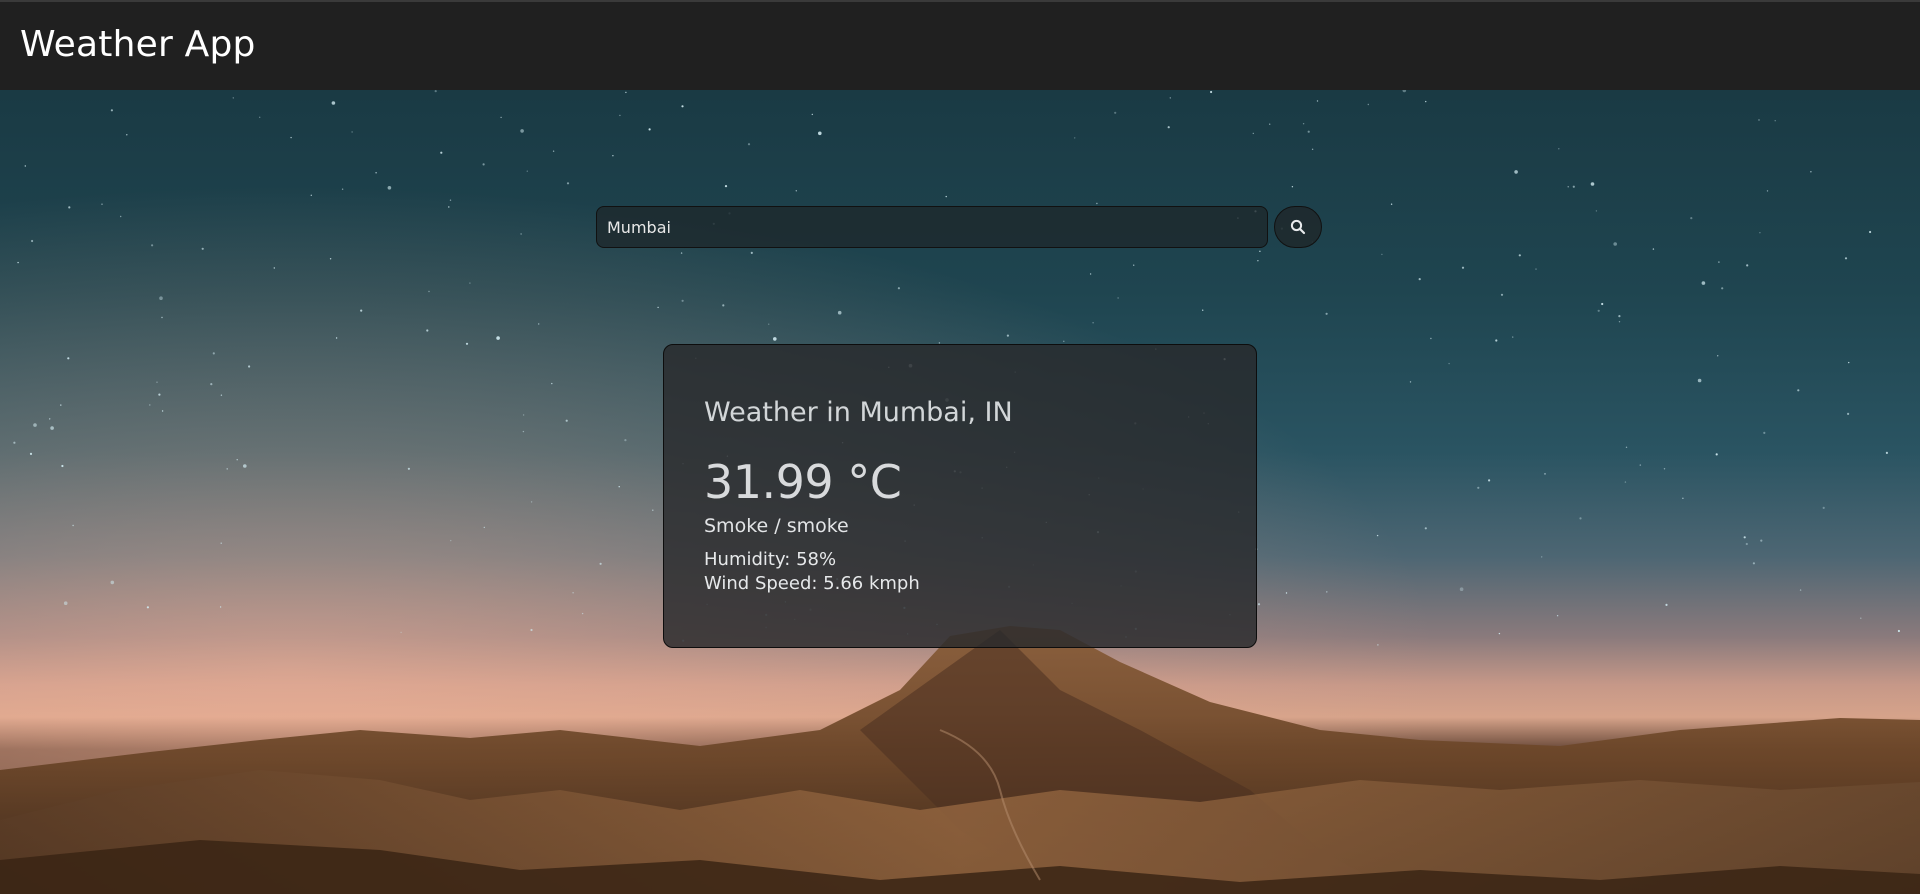  What do you see at coordinates (932, 227) in the screenshot?
I see `city-search-input` at bounding box center [932, 227].